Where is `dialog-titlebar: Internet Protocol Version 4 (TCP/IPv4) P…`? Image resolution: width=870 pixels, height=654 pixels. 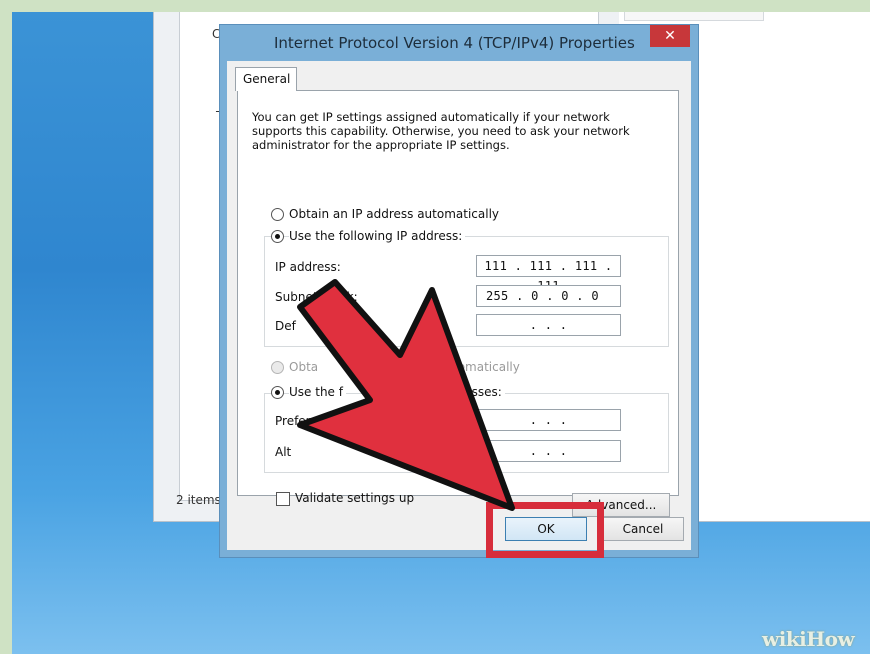
dialog-titlebar: Internet Protocol Version 4 (TCP/IPv4) P… is located at coordinates (459, 43).